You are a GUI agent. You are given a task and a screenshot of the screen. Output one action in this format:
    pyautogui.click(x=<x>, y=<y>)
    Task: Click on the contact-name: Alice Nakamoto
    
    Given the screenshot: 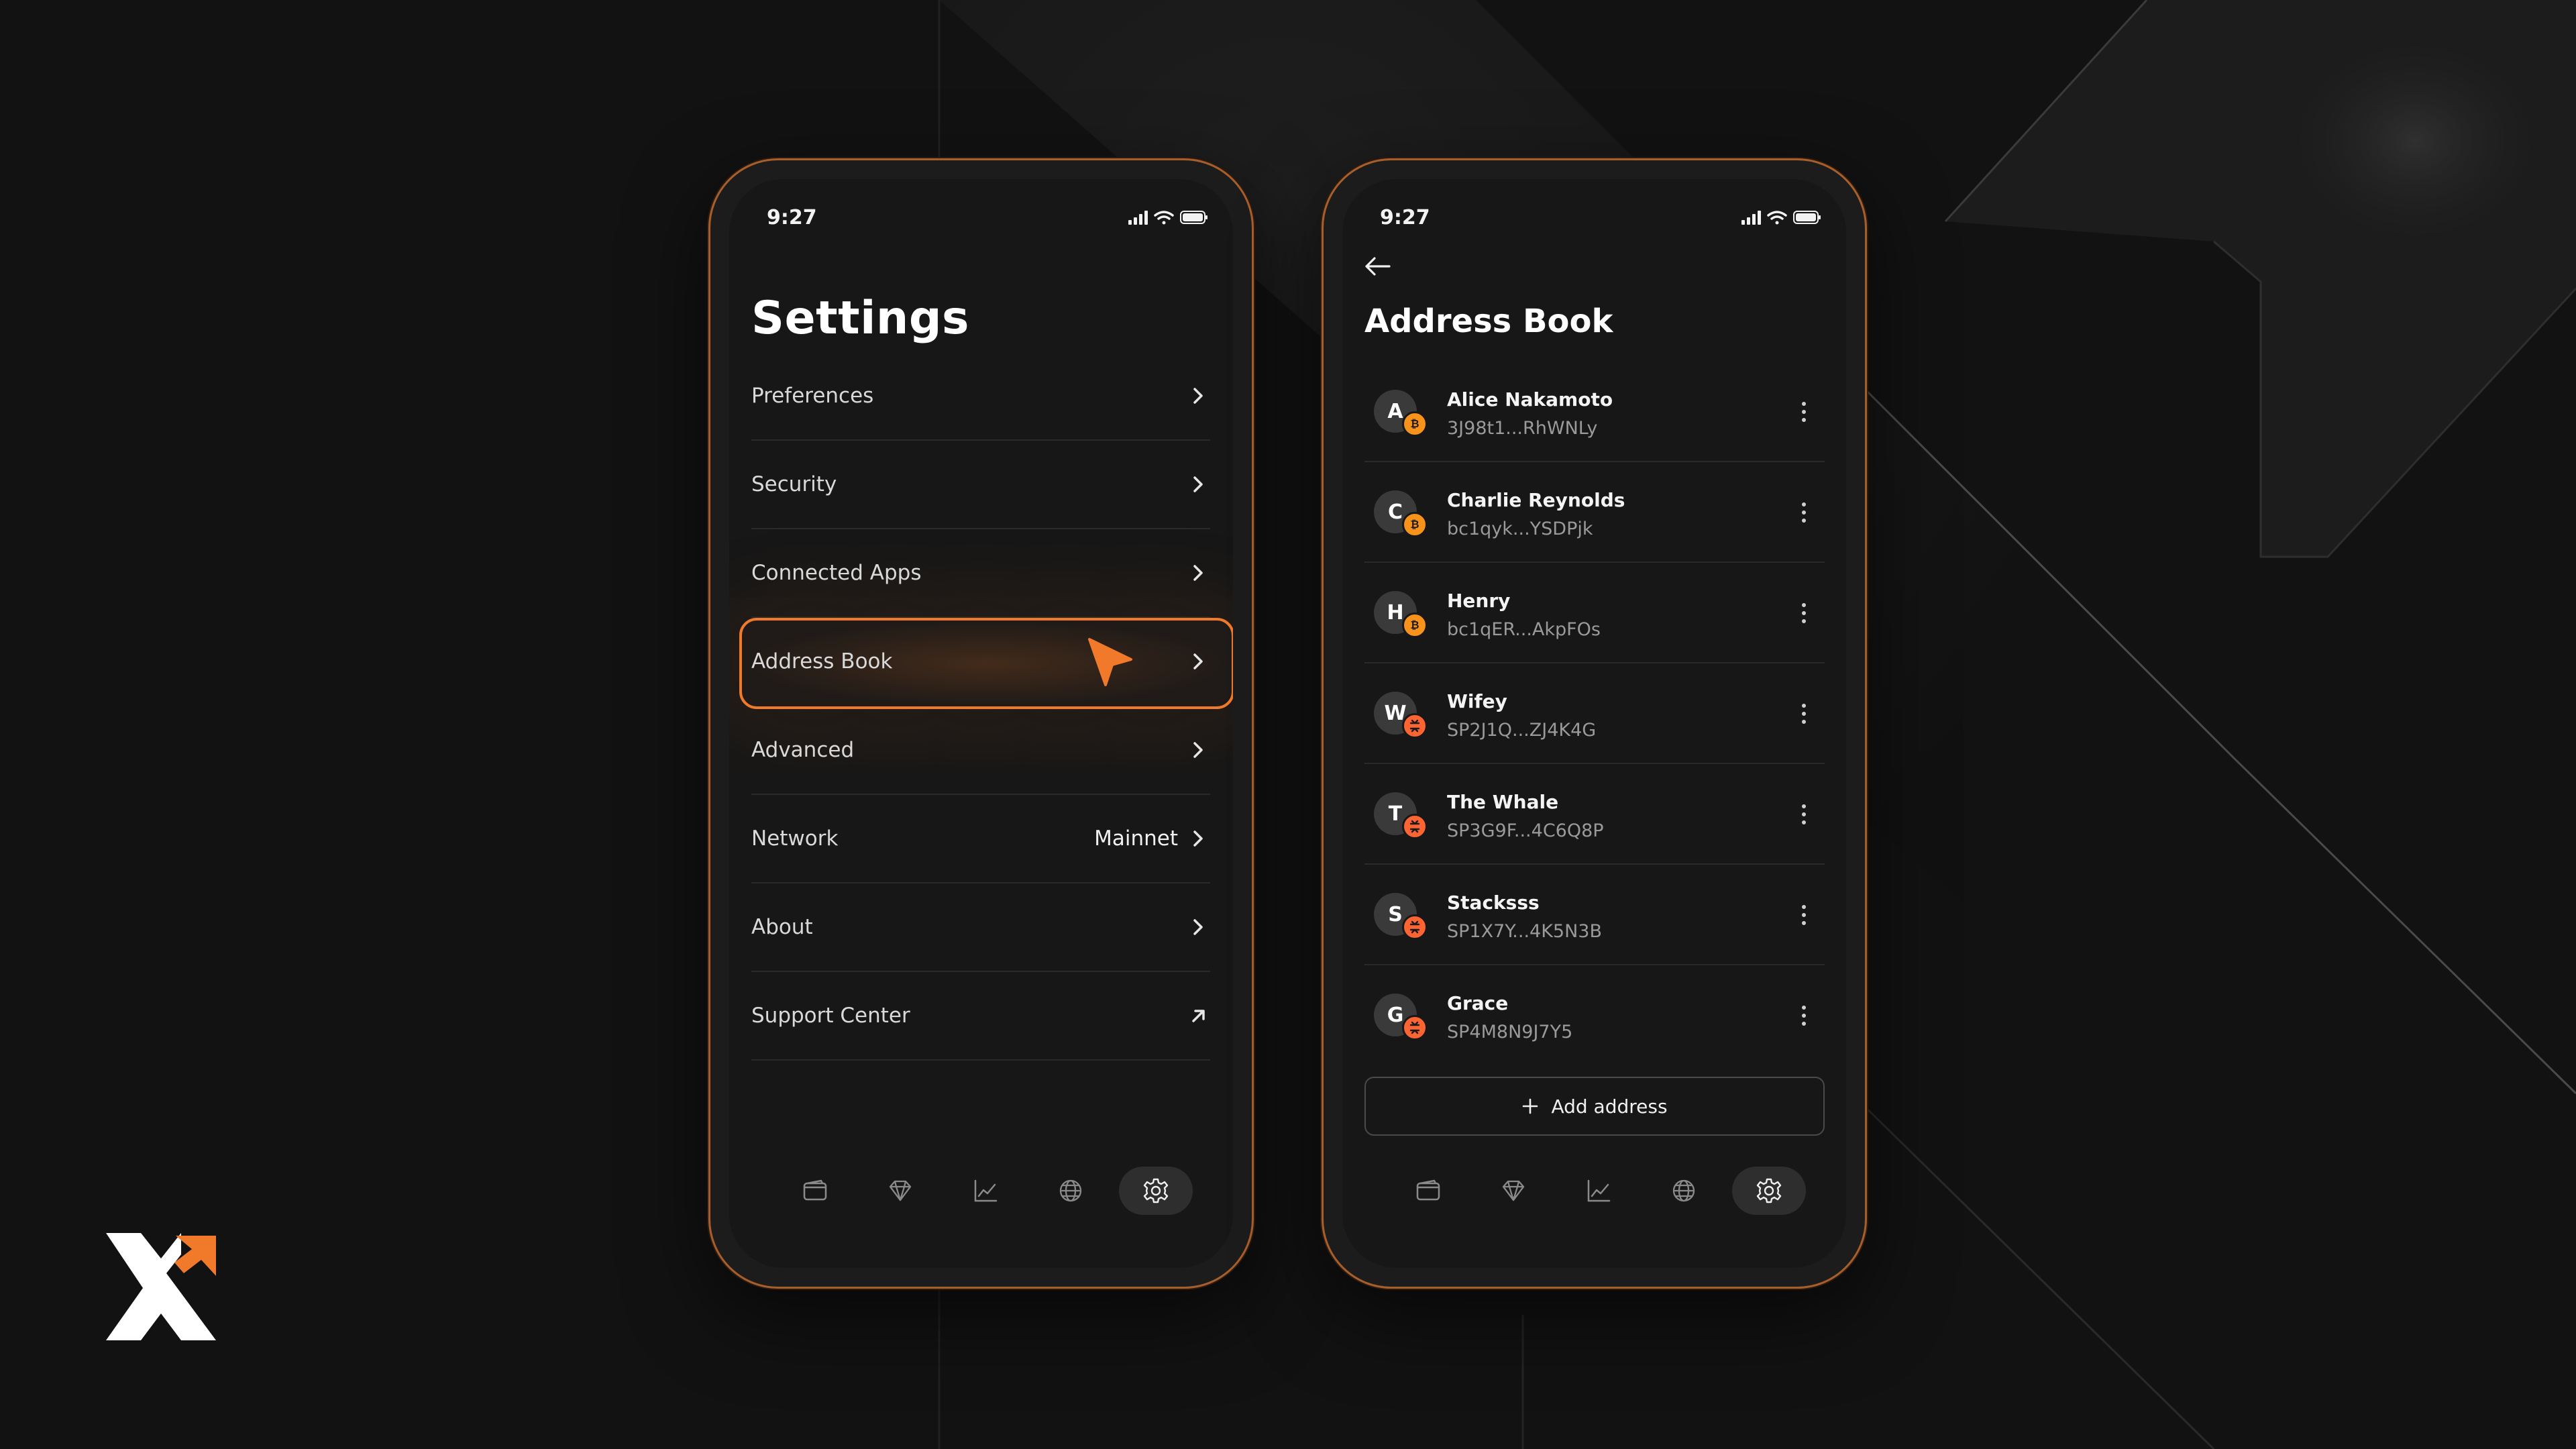 What is the action you would take?
    pyautogui.click(x=1530, y=399)
    